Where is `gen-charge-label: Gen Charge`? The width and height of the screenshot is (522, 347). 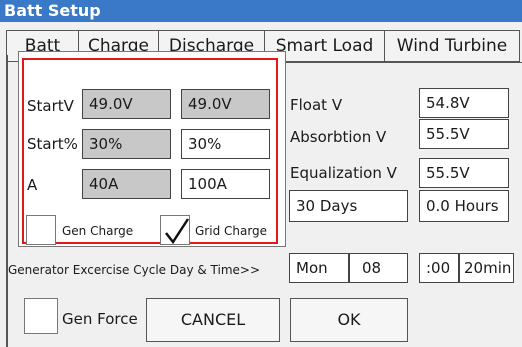
gen-charge-label: Gen Charge is located at coordinates (98, 231).